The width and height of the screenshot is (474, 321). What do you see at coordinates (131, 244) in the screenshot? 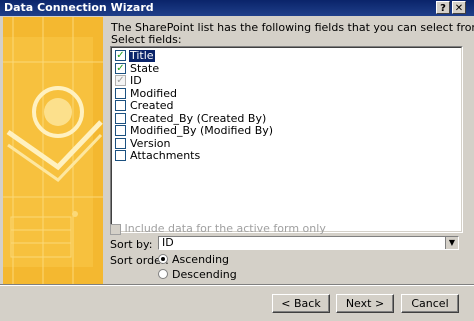
I see `sort-by-label: Sort by:` at bounding box center [131, 244].